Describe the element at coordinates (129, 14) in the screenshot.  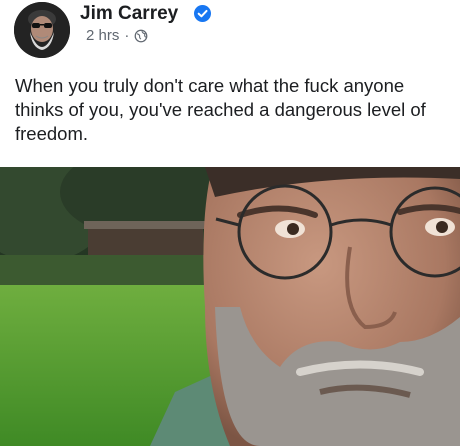
I see `author-name-link: Jim Carrey` at that location.